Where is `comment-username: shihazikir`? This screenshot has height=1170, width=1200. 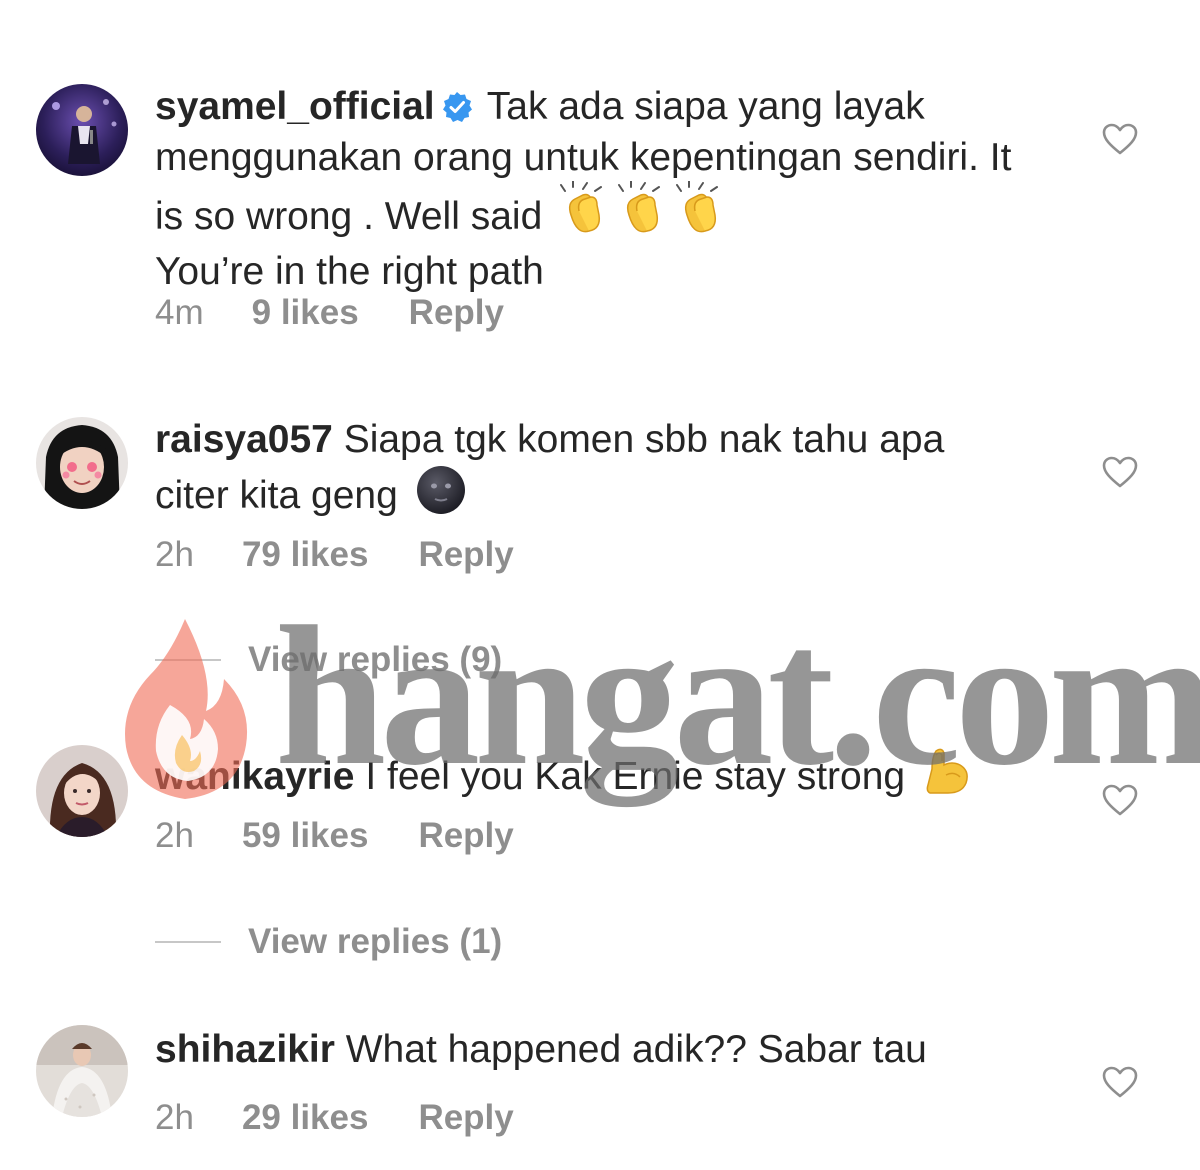
comment-username: shihazikir is located at coordinates (245, 1049).